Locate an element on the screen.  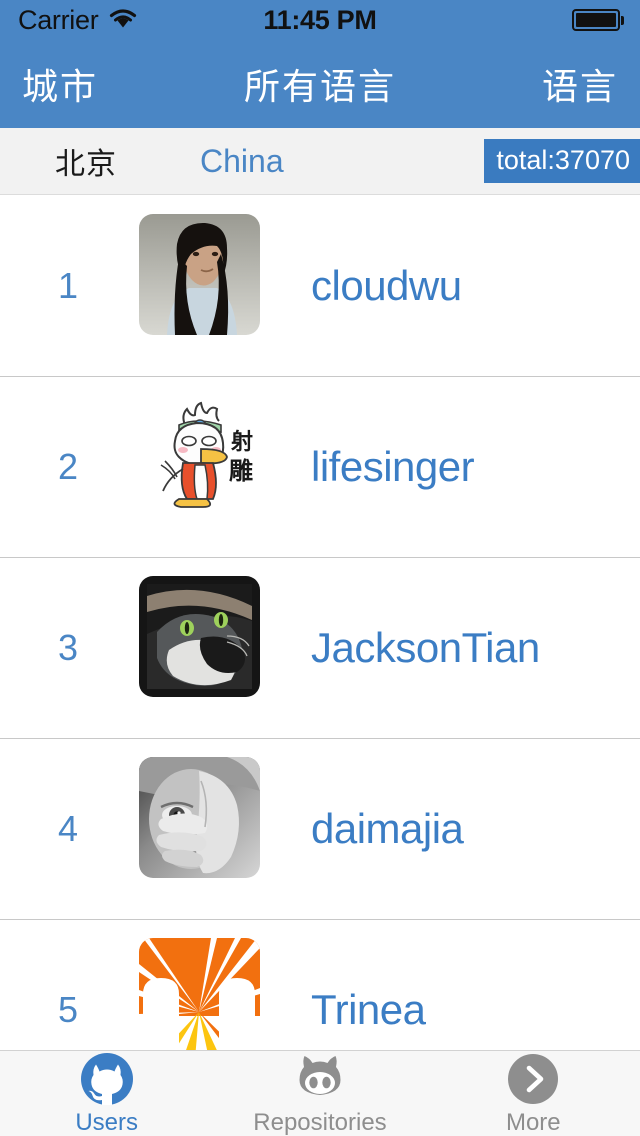
rank-number: 3 is located at coordinates (68, 647).